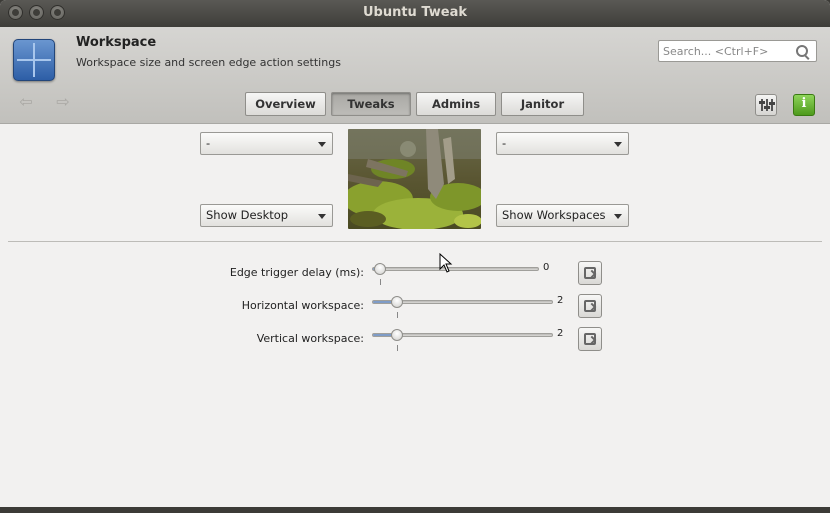  What do you see at coordinates (310, 338) in the screenshot?
I see `vertical-workspace-label: Vertical workspace:` at bounding box center [310, 338].